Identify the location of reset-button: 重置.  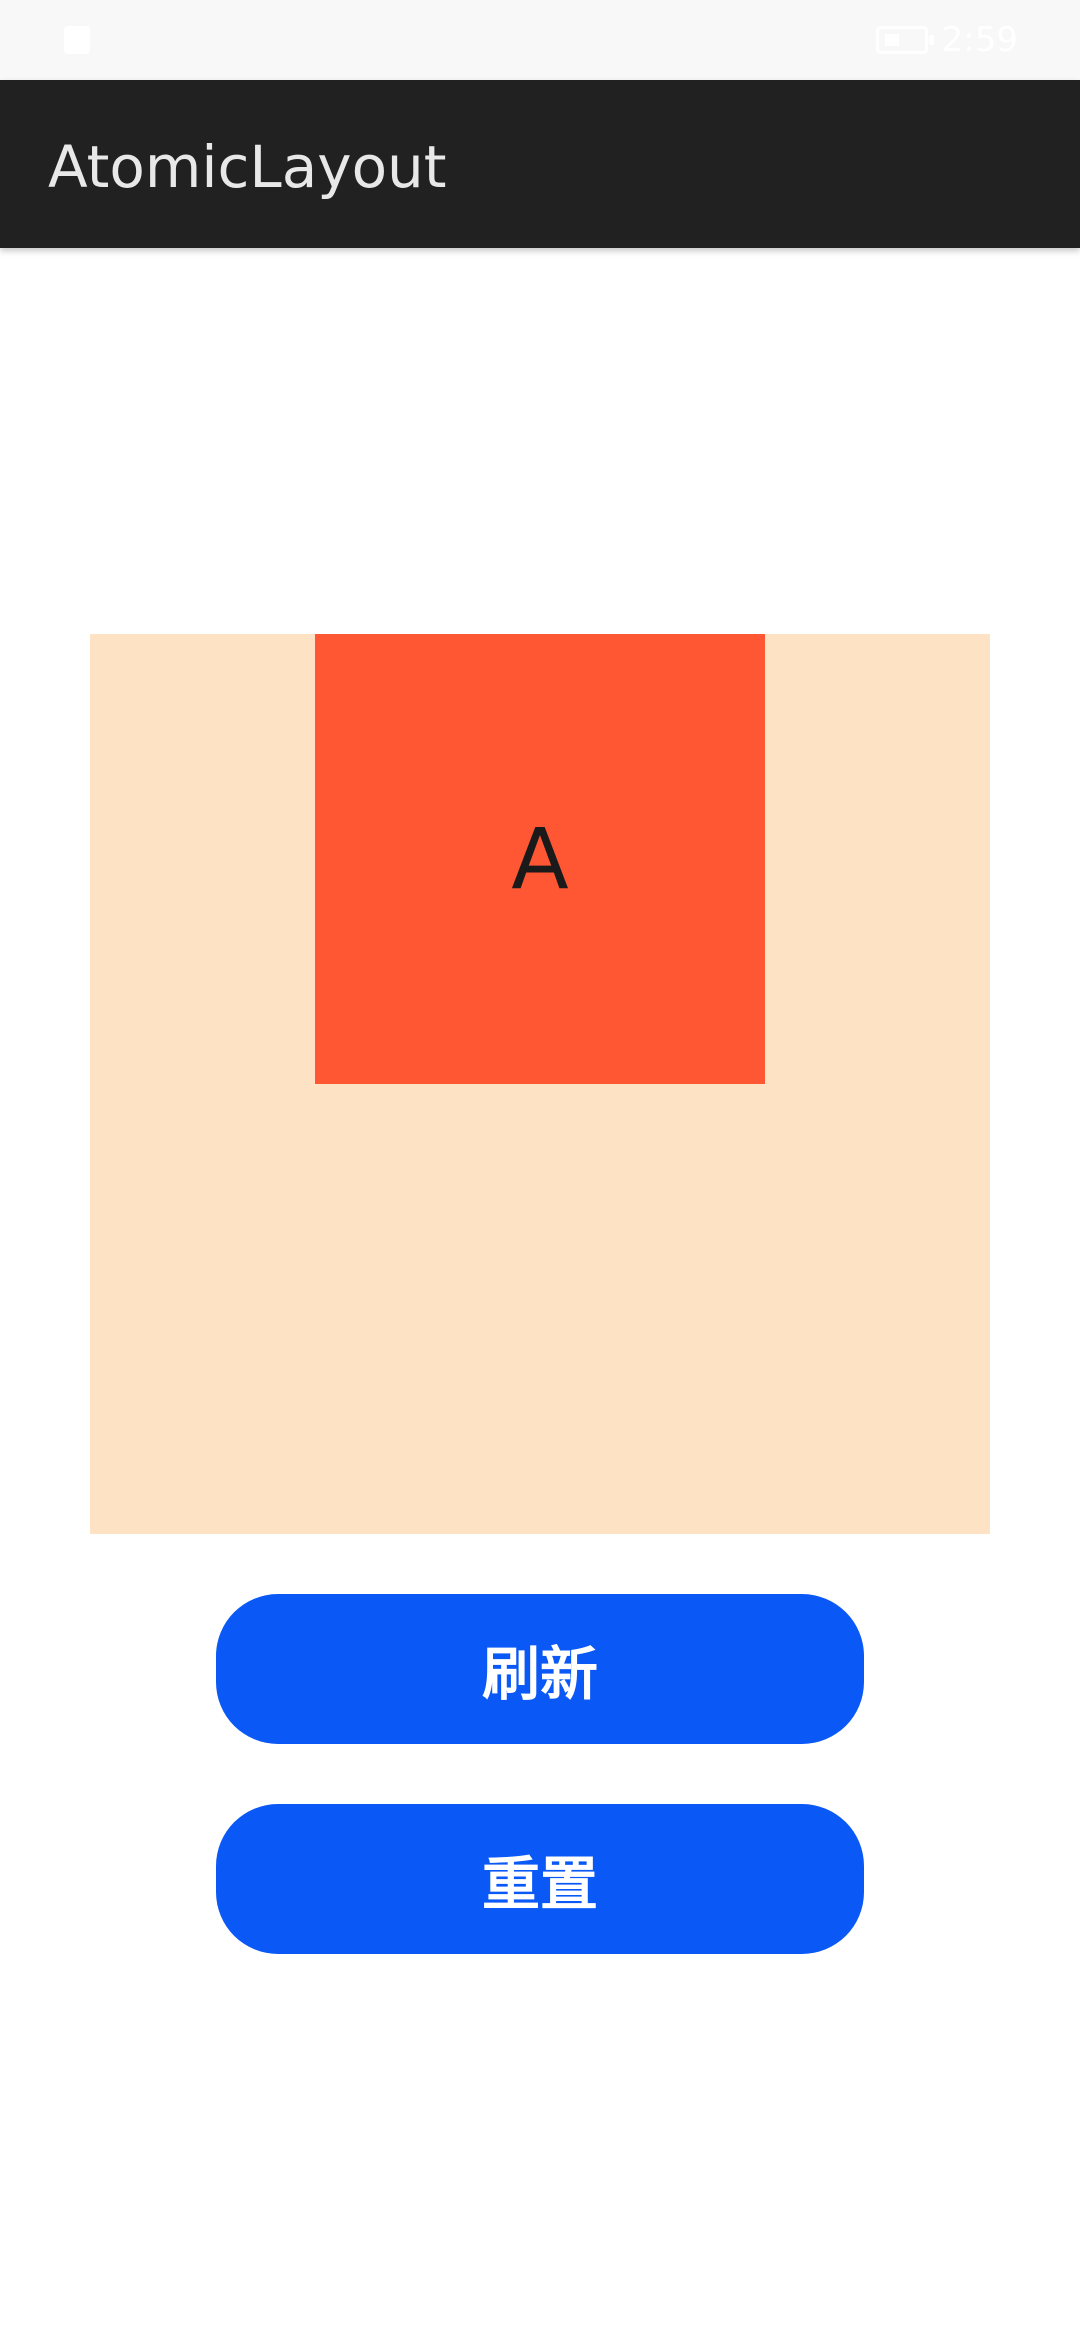
(540, 1879).